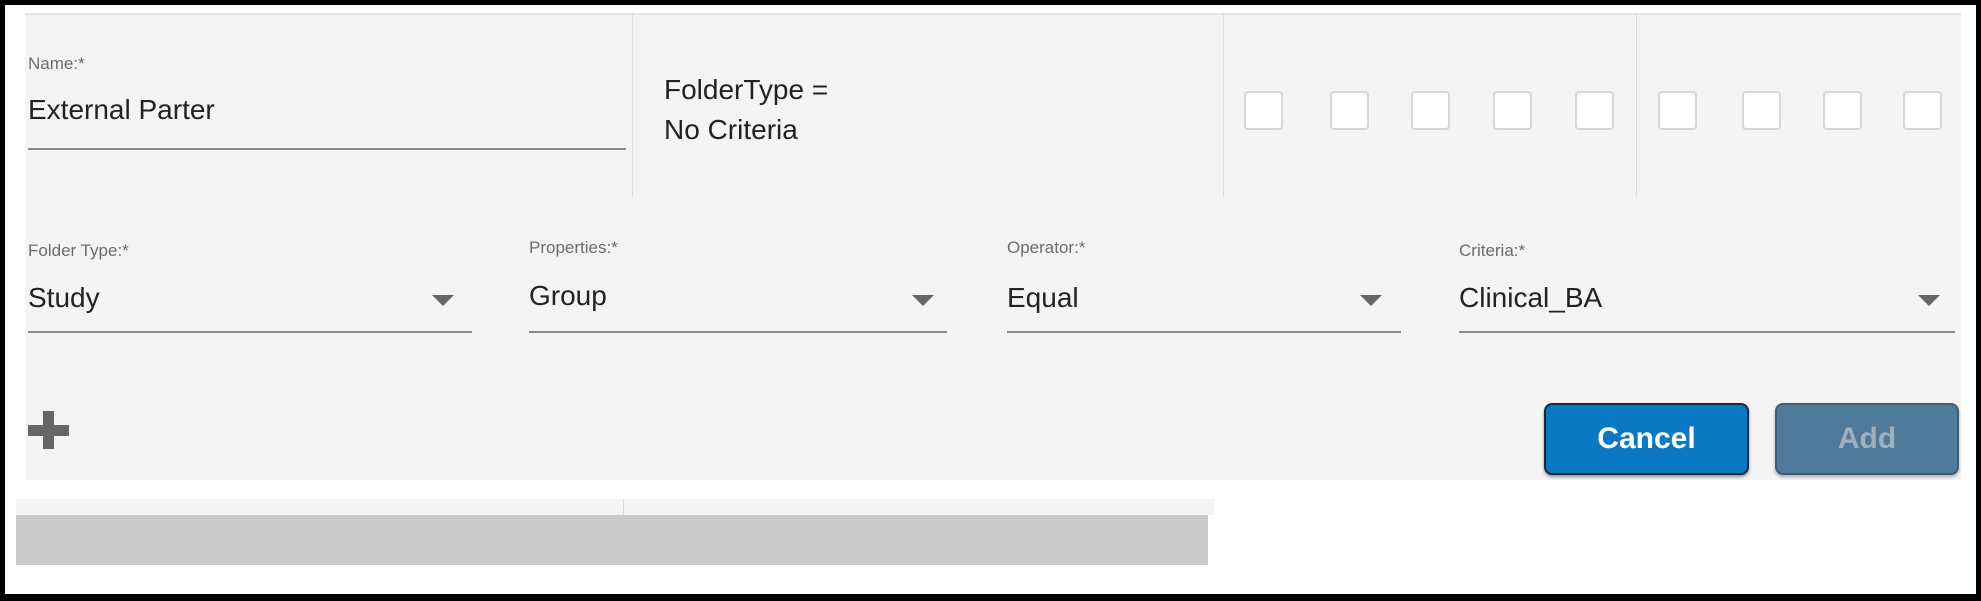 This screenshot has height=601, width=1981. Describe the element at coordinates (615, 507) in the screenshot. I see `table-header-strip` at that location.